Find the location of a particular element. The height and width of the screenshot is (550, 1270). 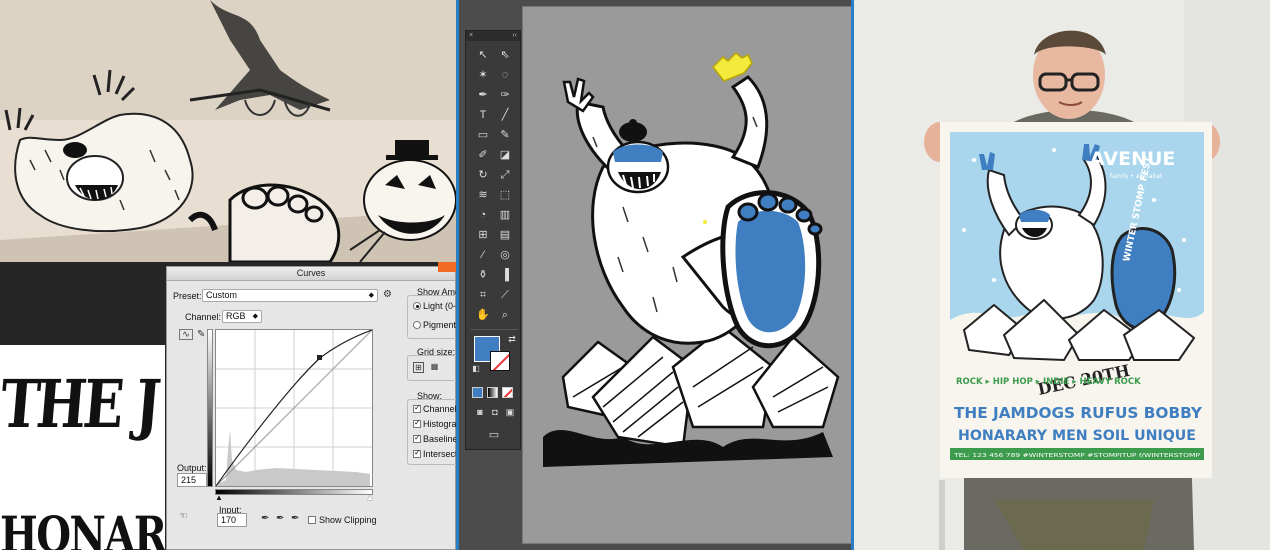

eraser-tool-icon: ◪ is located at coordinates (505, 155).